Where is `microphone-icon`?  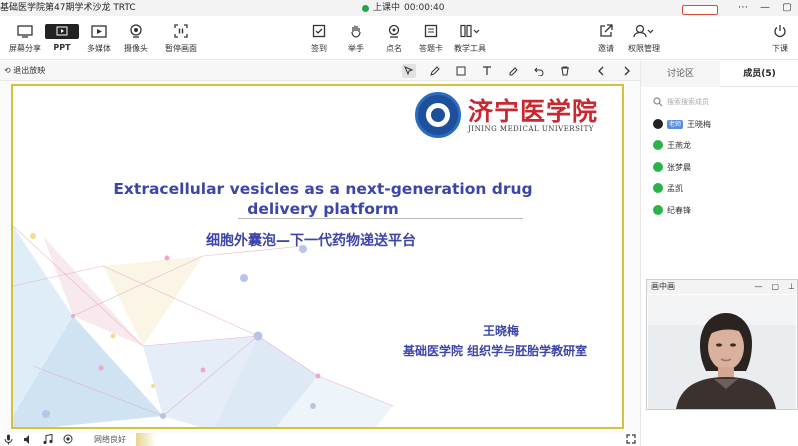
microphone-icon is located at coordinates (8, 439).